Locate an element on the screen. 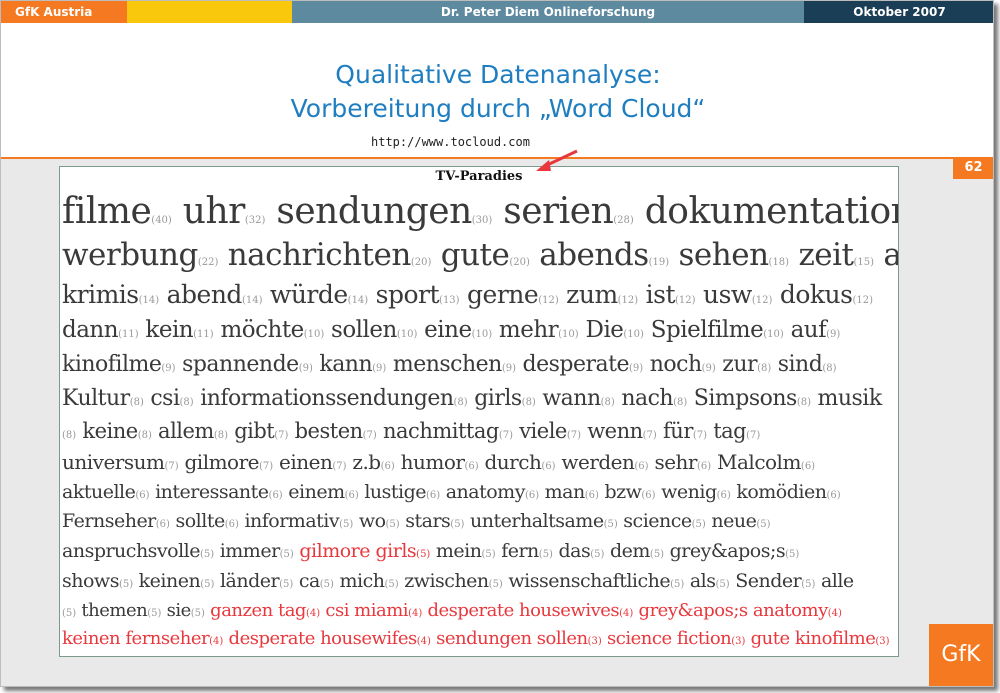  word-cloud-term: menschen(9) is located at coordinates (454, 364).